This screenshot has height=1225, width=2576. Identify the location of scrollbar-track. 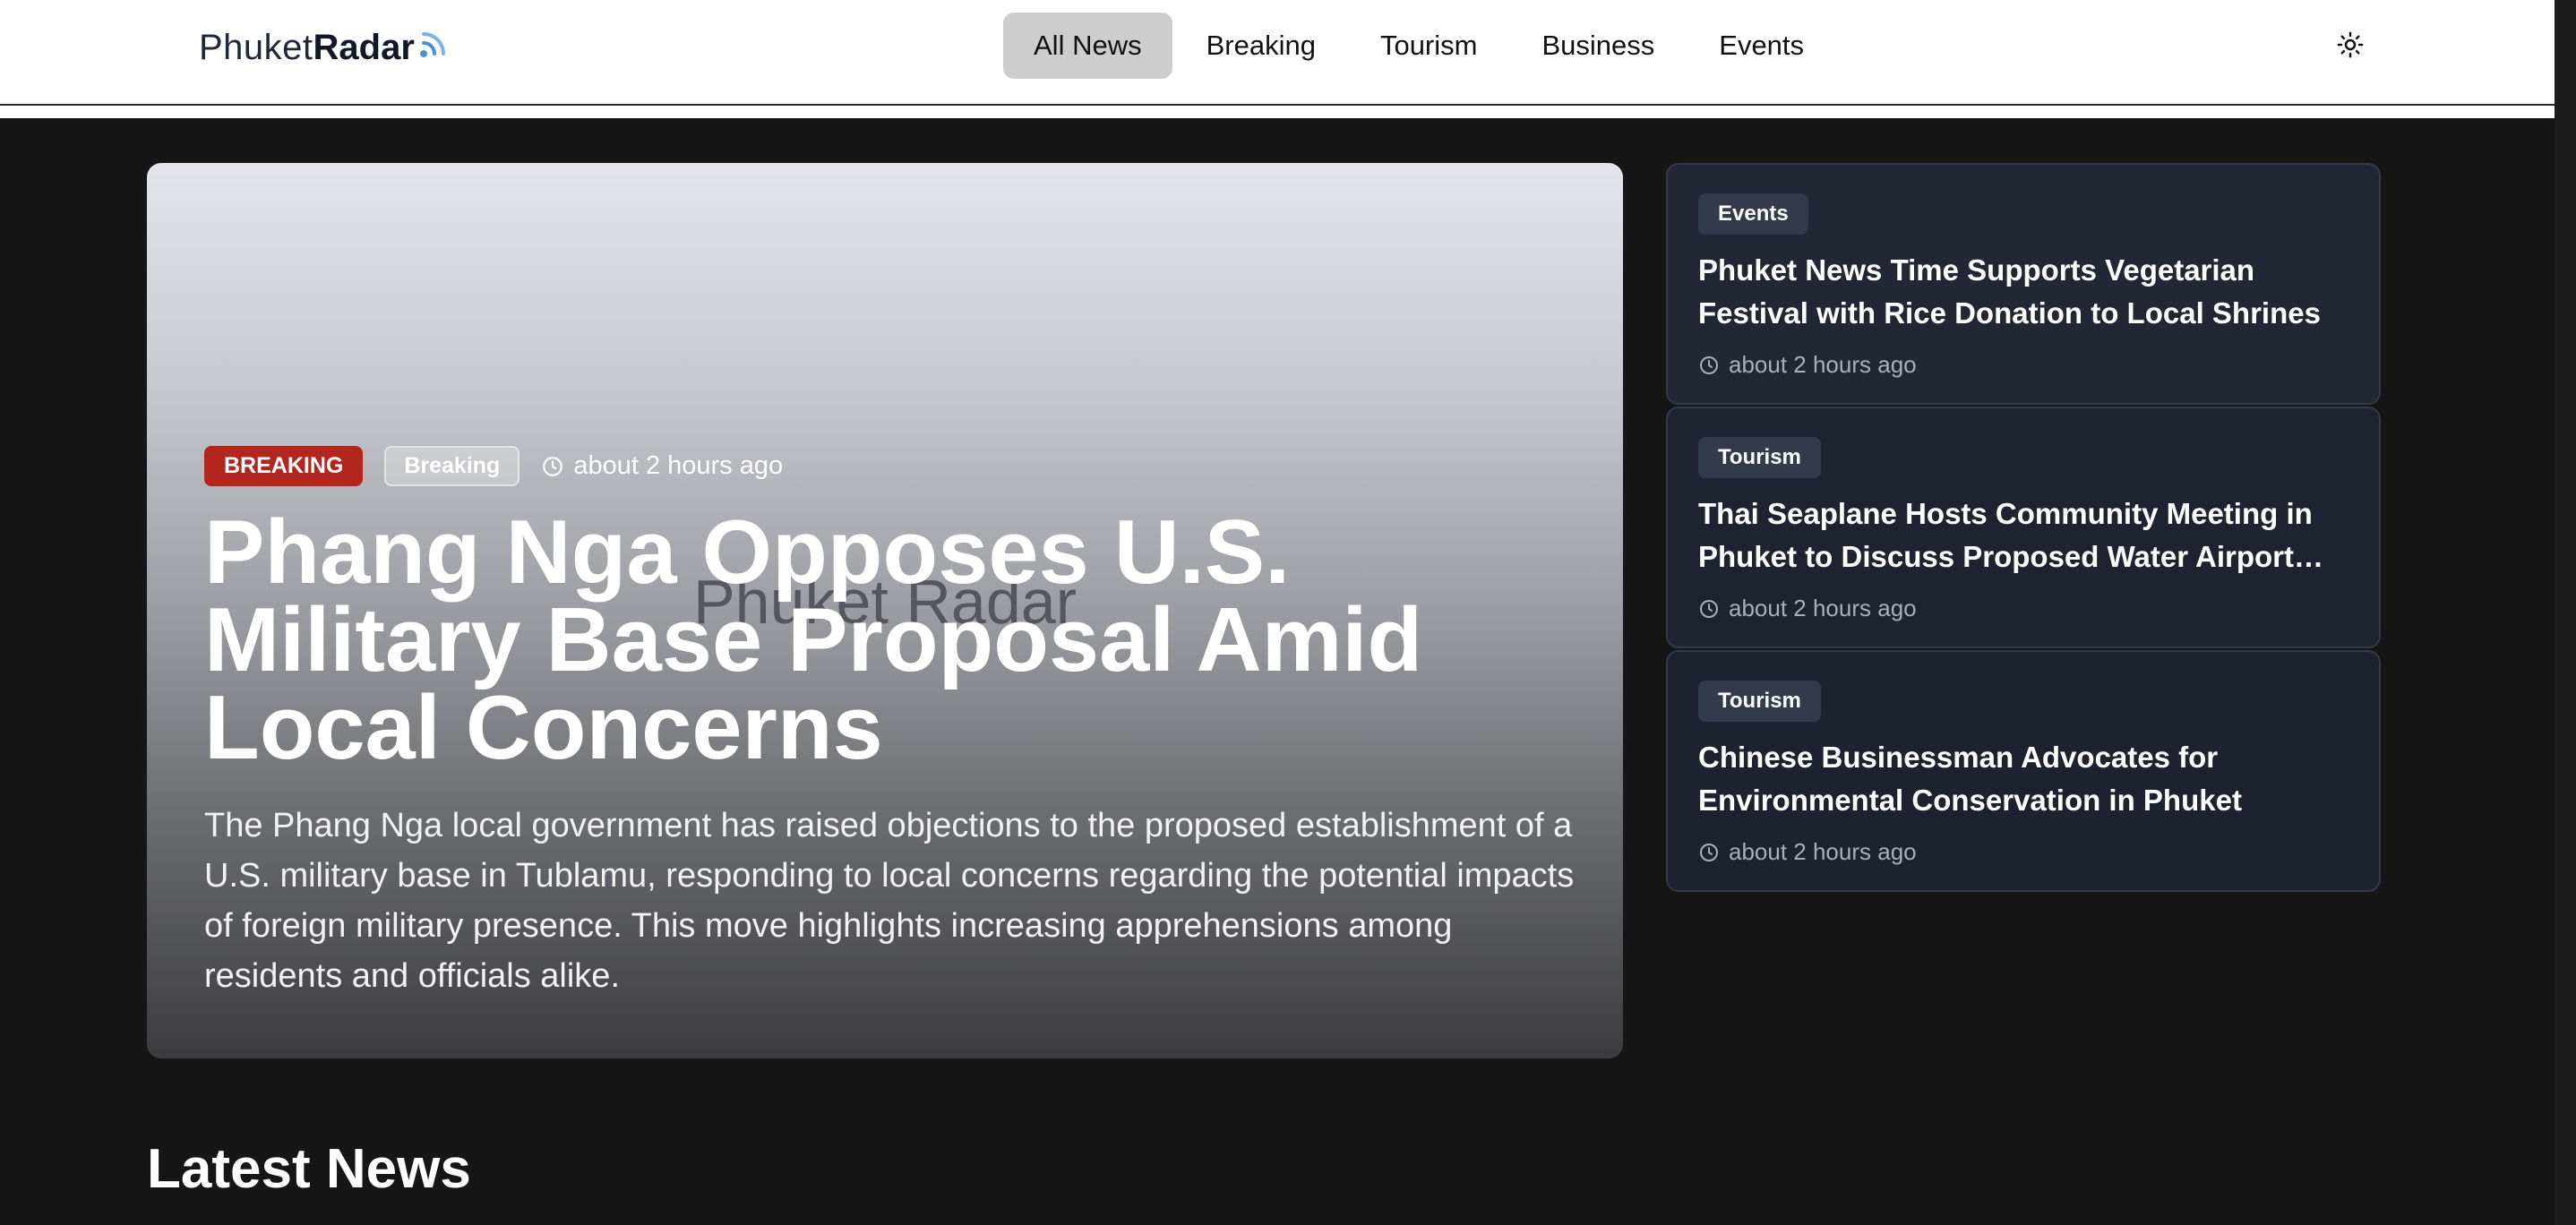
(2565, 612).